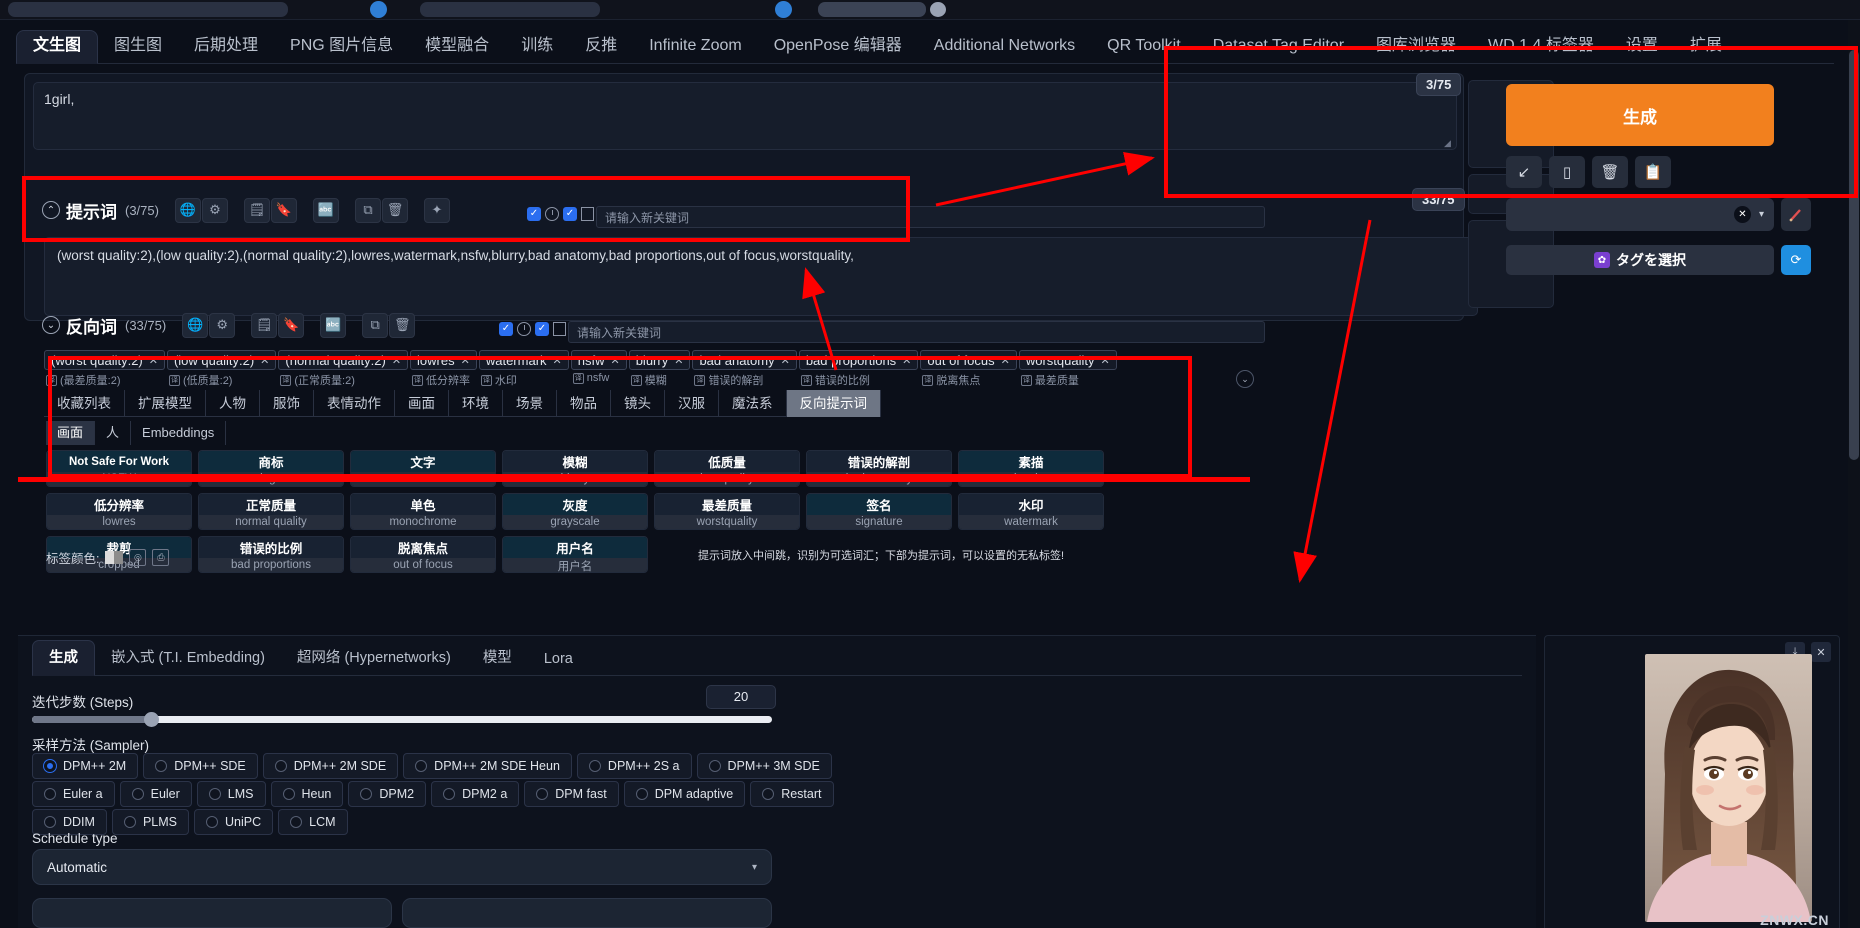  Describe the element at coordinates (1278, 47) in the screenshot. I see `tab-dataset-tag-editor: Dataset Tag Editor` at that location.